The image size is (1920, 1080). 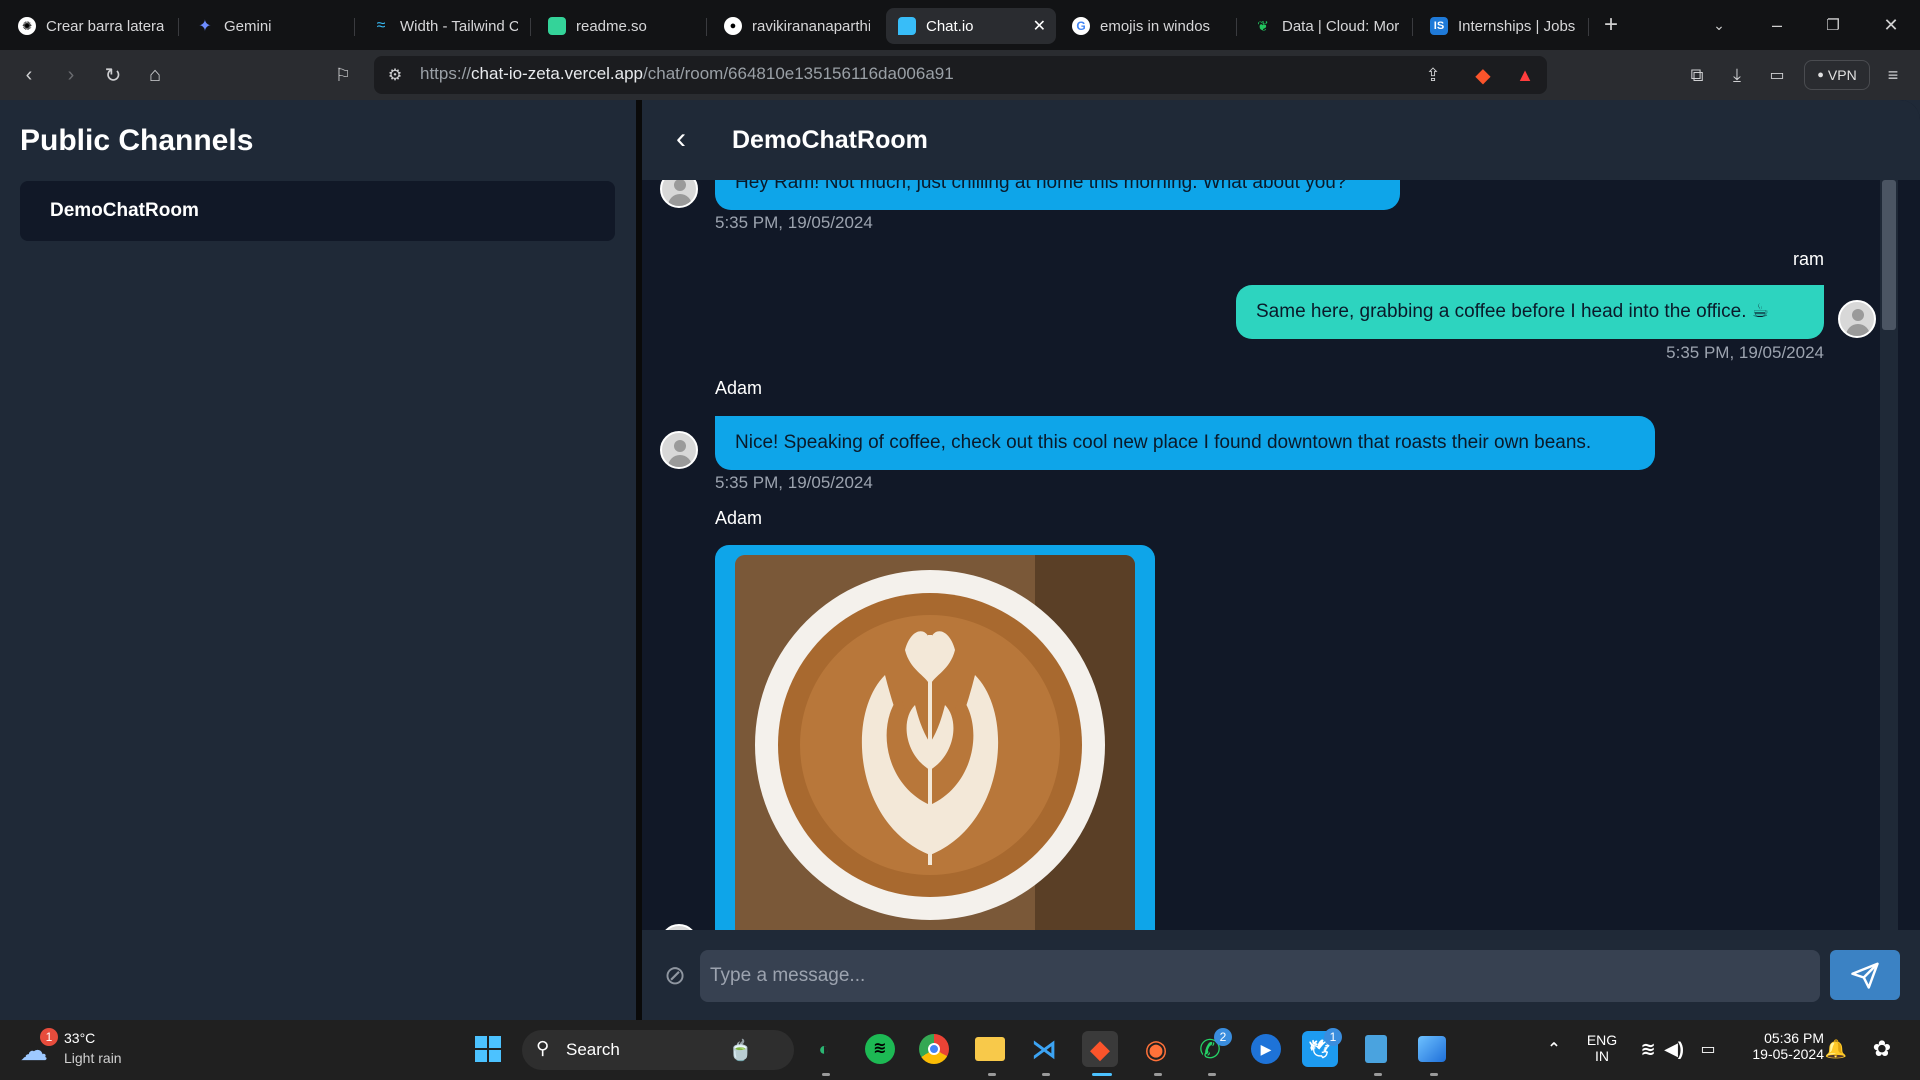 What do you see at coordinates (1039, 26) in the screenshot?
I see `close-tab-icon: ✕` at bounding box center [1039, 26].